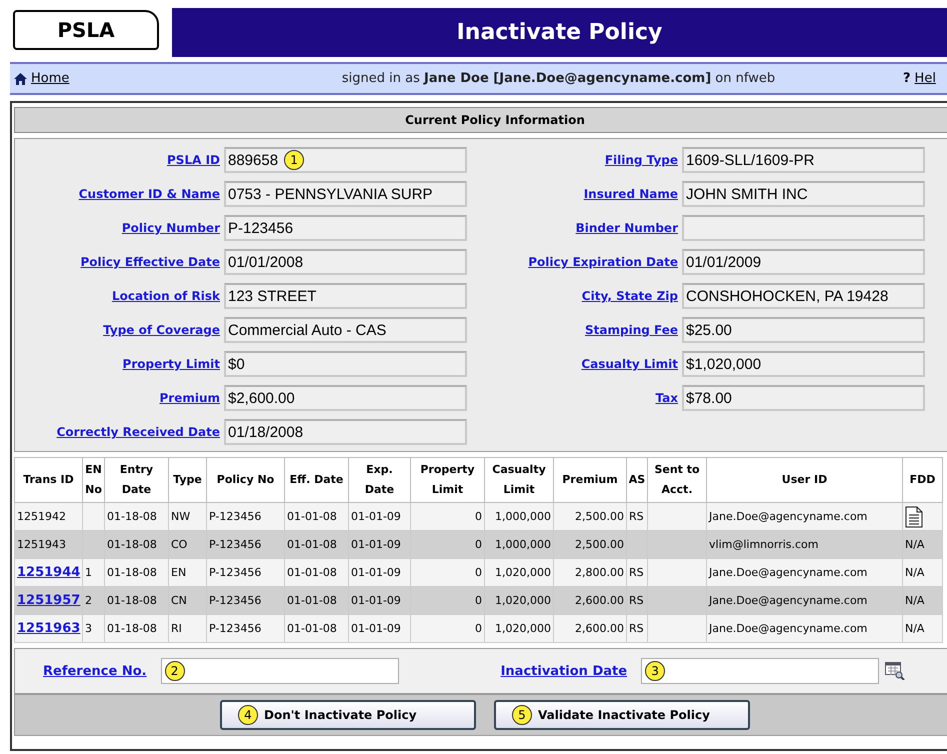 This screenshot has height=754, width=947. What do you see at coordinates (590, 600) in the screenshot?
I see `table-cell: 2,600.00` at bounding box center [590, 600].